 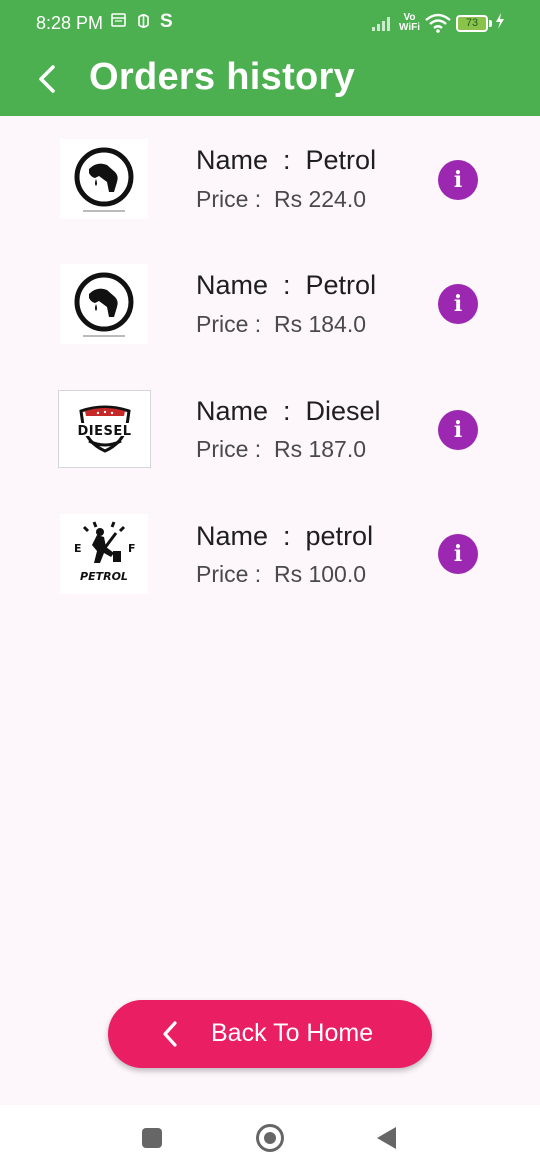 I want to click on petrol-logo-text: PETROL, so click(x=104, y=576).